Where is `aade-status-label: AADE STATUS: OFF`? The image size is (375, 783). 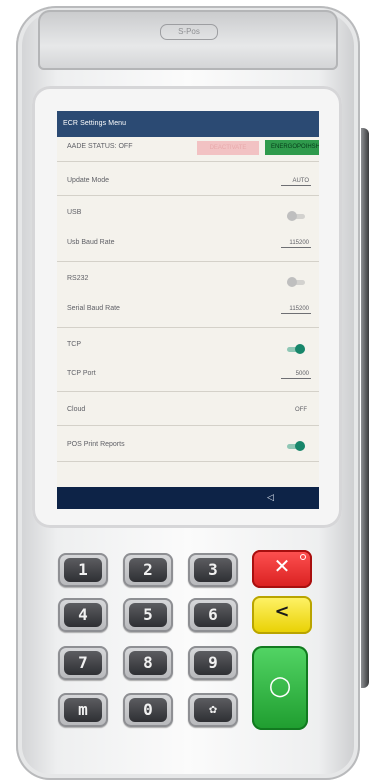 aade-status-label: AADE STATUS: OFF is located at coordinates (100, 146).